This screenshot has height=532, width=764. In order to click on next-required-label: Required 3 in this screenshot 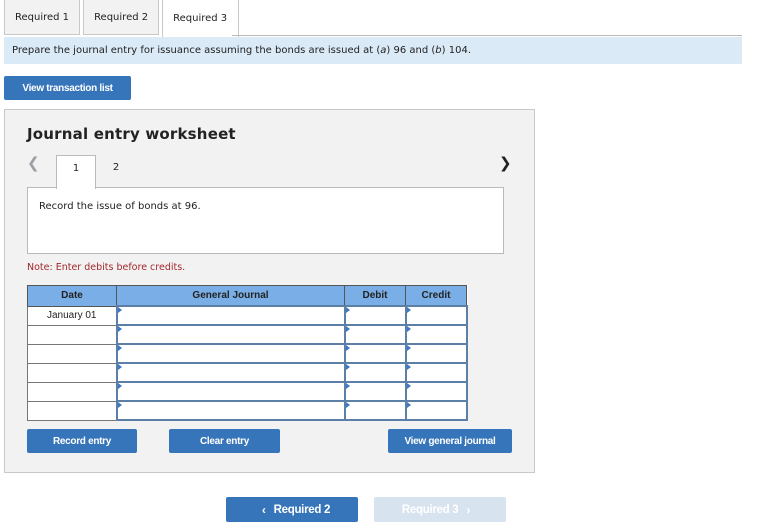, I will do `click(430, 509)`.